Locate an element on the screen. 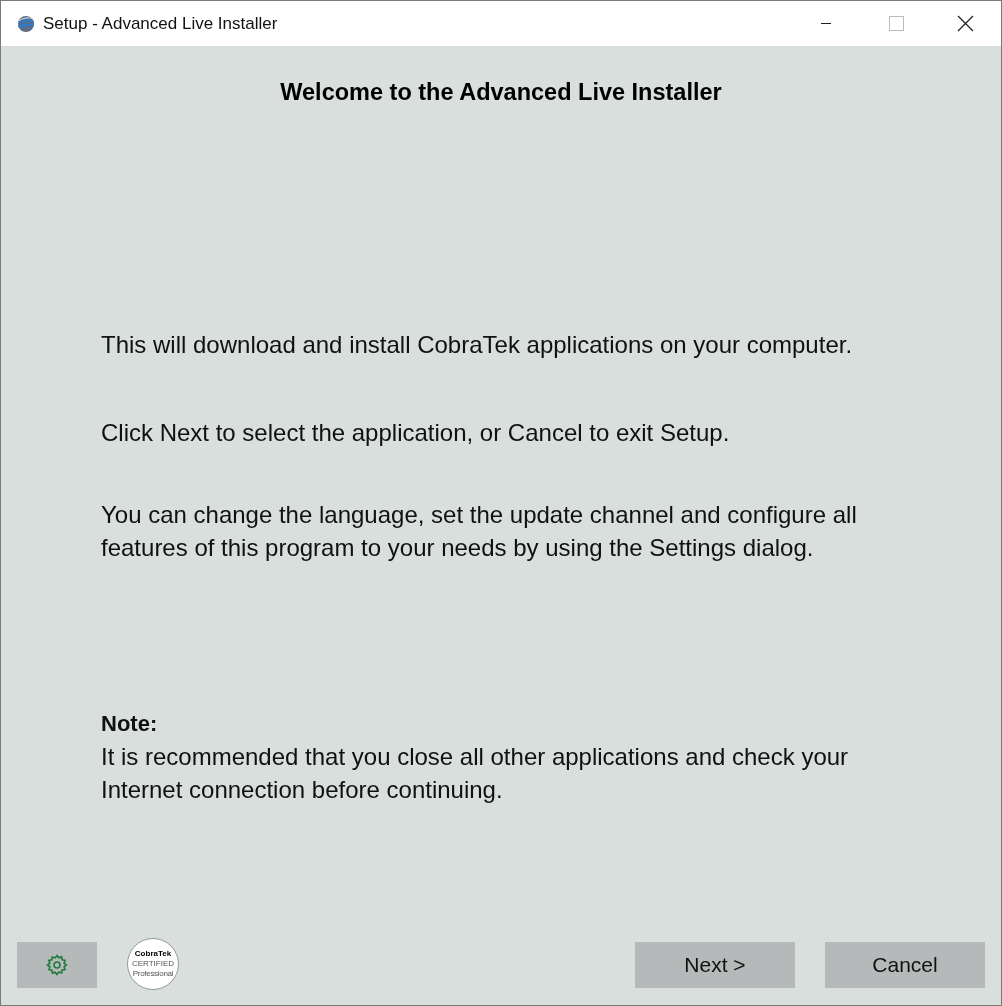  paragraph: This will download and install CobraTek applications on your computer. is located at coordinates (477, 345).